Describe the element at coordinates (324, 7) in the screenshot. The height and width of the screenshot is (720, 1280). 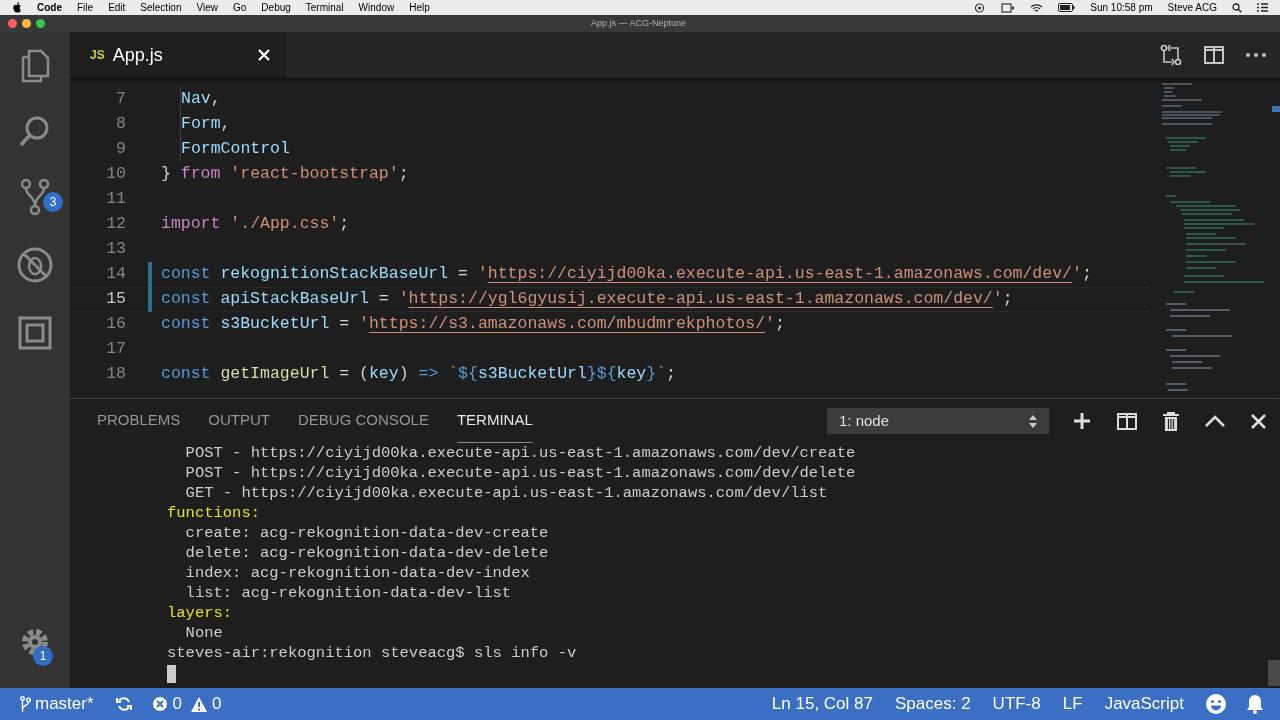
I see `menu-item: Terminal` at that location.